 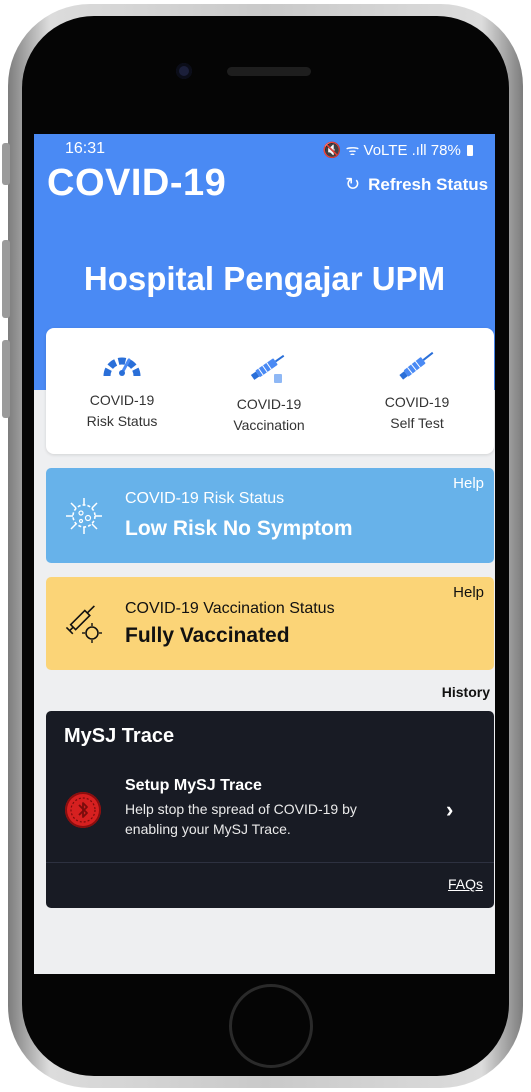 What do you see at coordinates (450, 809) in the screenshot?
I see `chevron-right-icon: ›` at bounding box center [450, 809].